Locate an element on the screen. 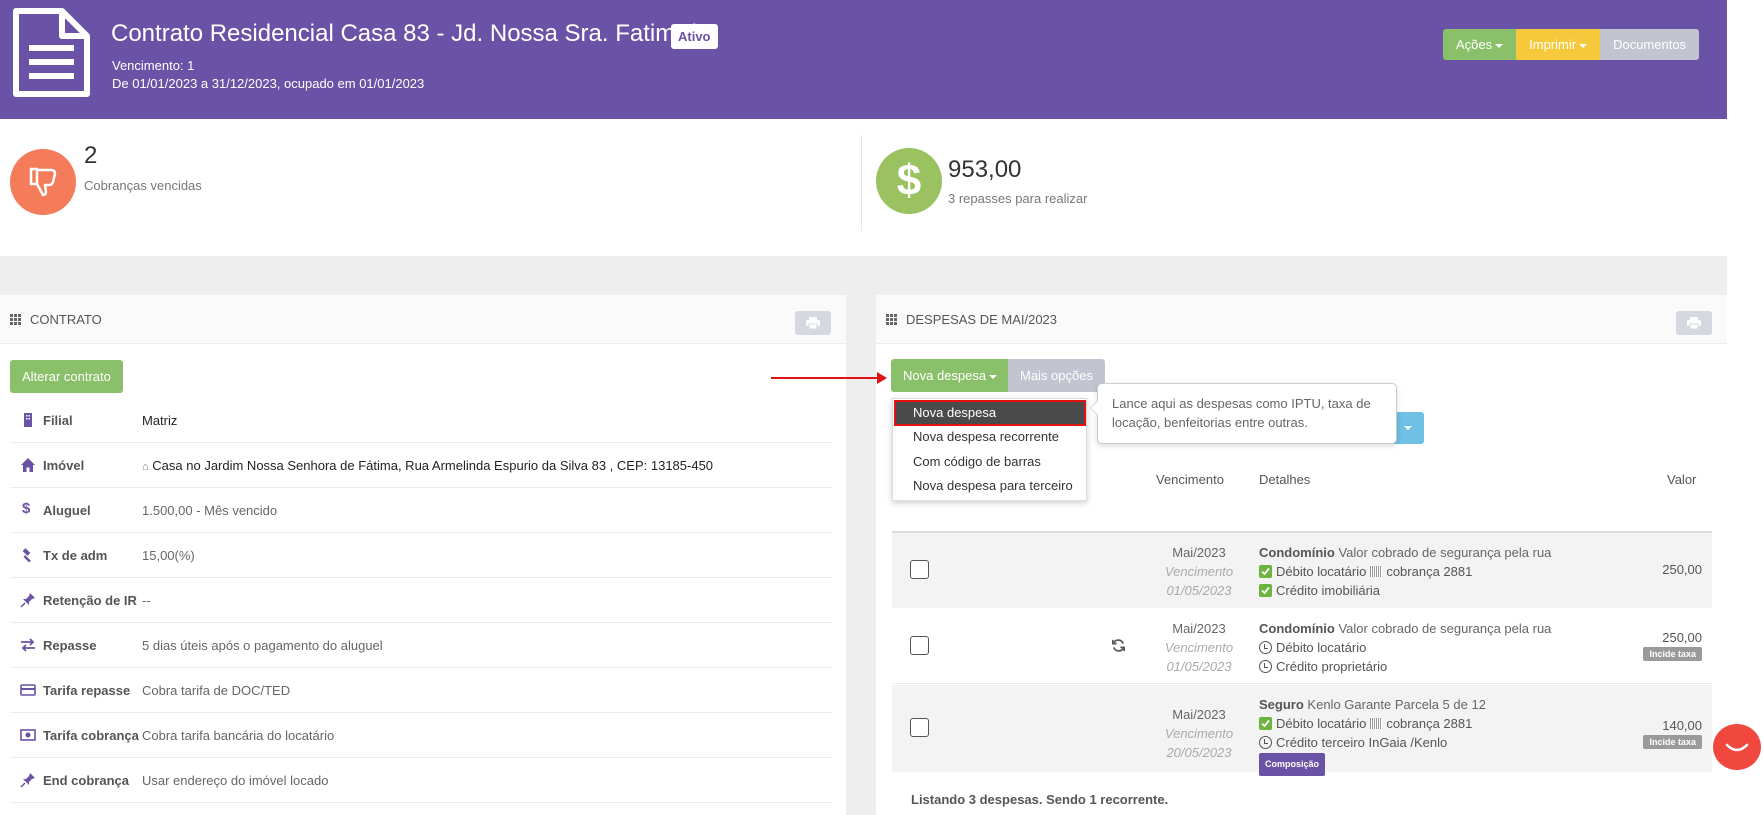 This screenshot has width=1763, height=815. document-icon is located at coordinates (51, 52).